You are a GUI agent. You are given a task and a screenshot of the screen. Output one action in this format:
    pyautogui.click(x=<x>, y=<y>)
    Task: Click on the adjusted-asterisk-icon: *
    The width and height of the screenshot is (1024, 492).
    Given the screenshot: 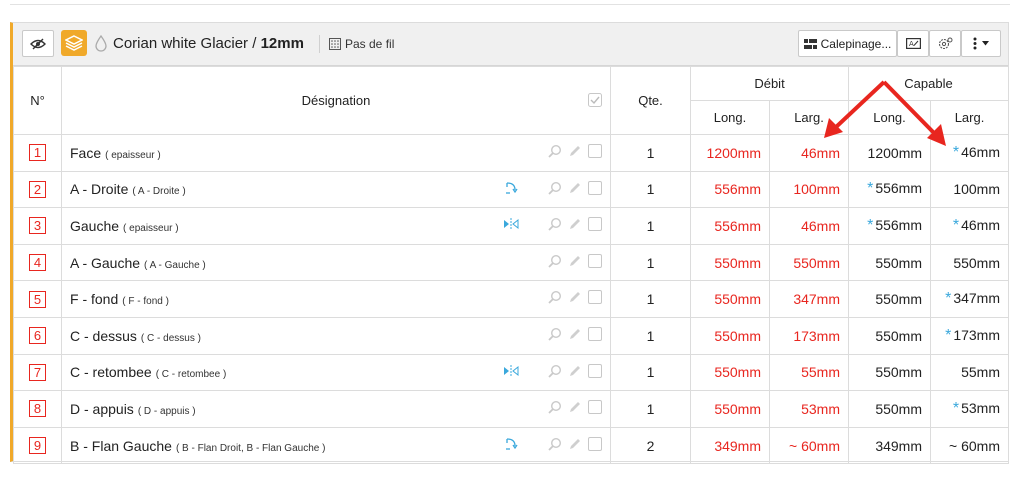 What is the action you would take?
    pyautogui.click(x=956, y=408)
    